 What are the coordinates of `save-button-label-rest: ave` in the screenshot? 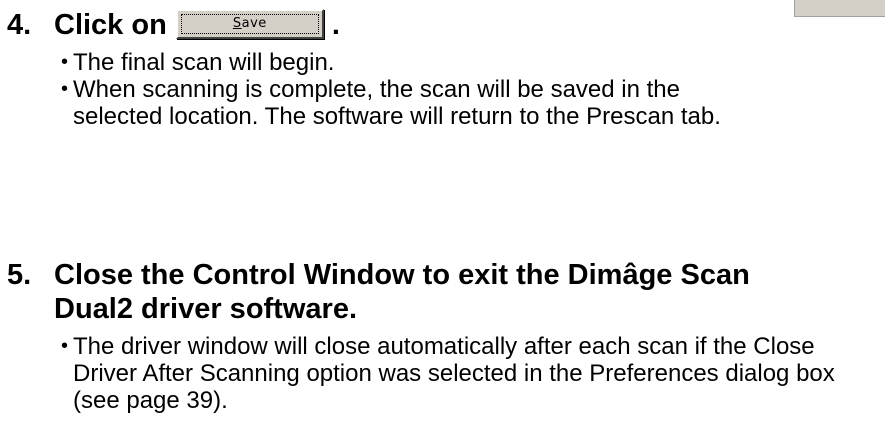 It's located at (254, 23).